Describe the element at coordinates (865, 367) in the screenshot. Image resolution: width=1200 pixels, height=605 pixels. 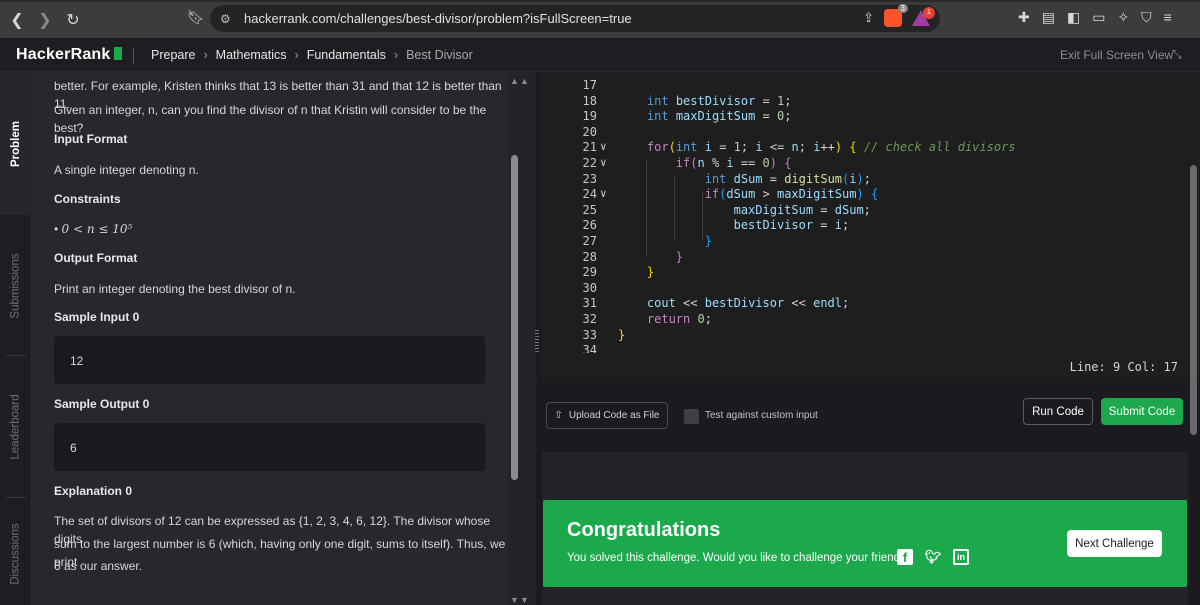
I see `editor-status-bar: Line: 9 Col: 17` at that location.